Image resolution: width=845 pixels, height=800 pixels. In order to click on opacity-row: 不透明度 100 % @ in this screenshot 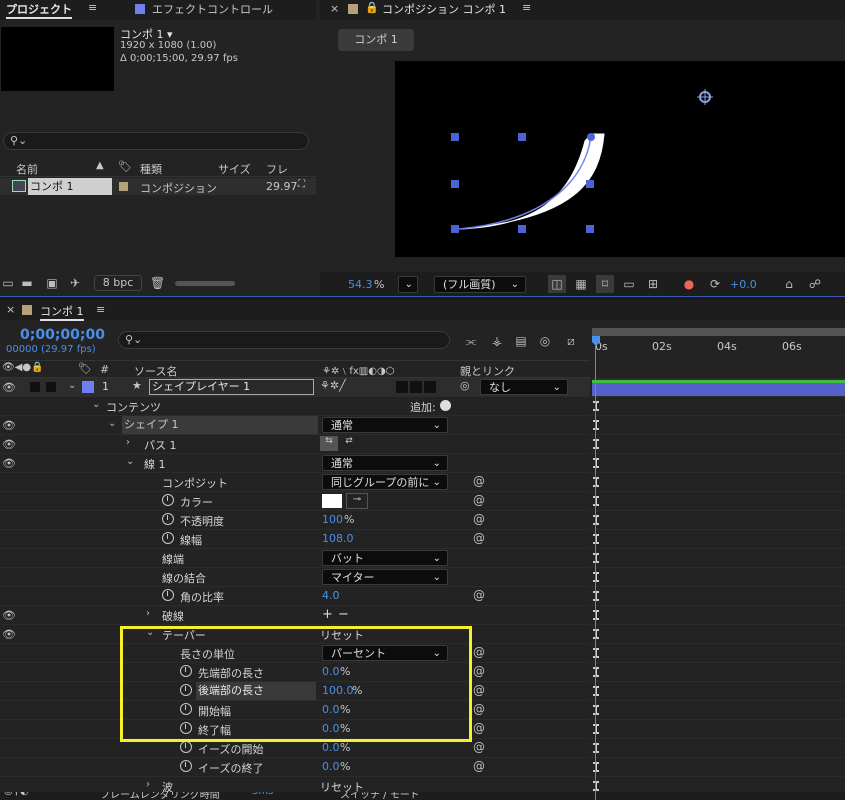, I will do `click(295, 520)`.